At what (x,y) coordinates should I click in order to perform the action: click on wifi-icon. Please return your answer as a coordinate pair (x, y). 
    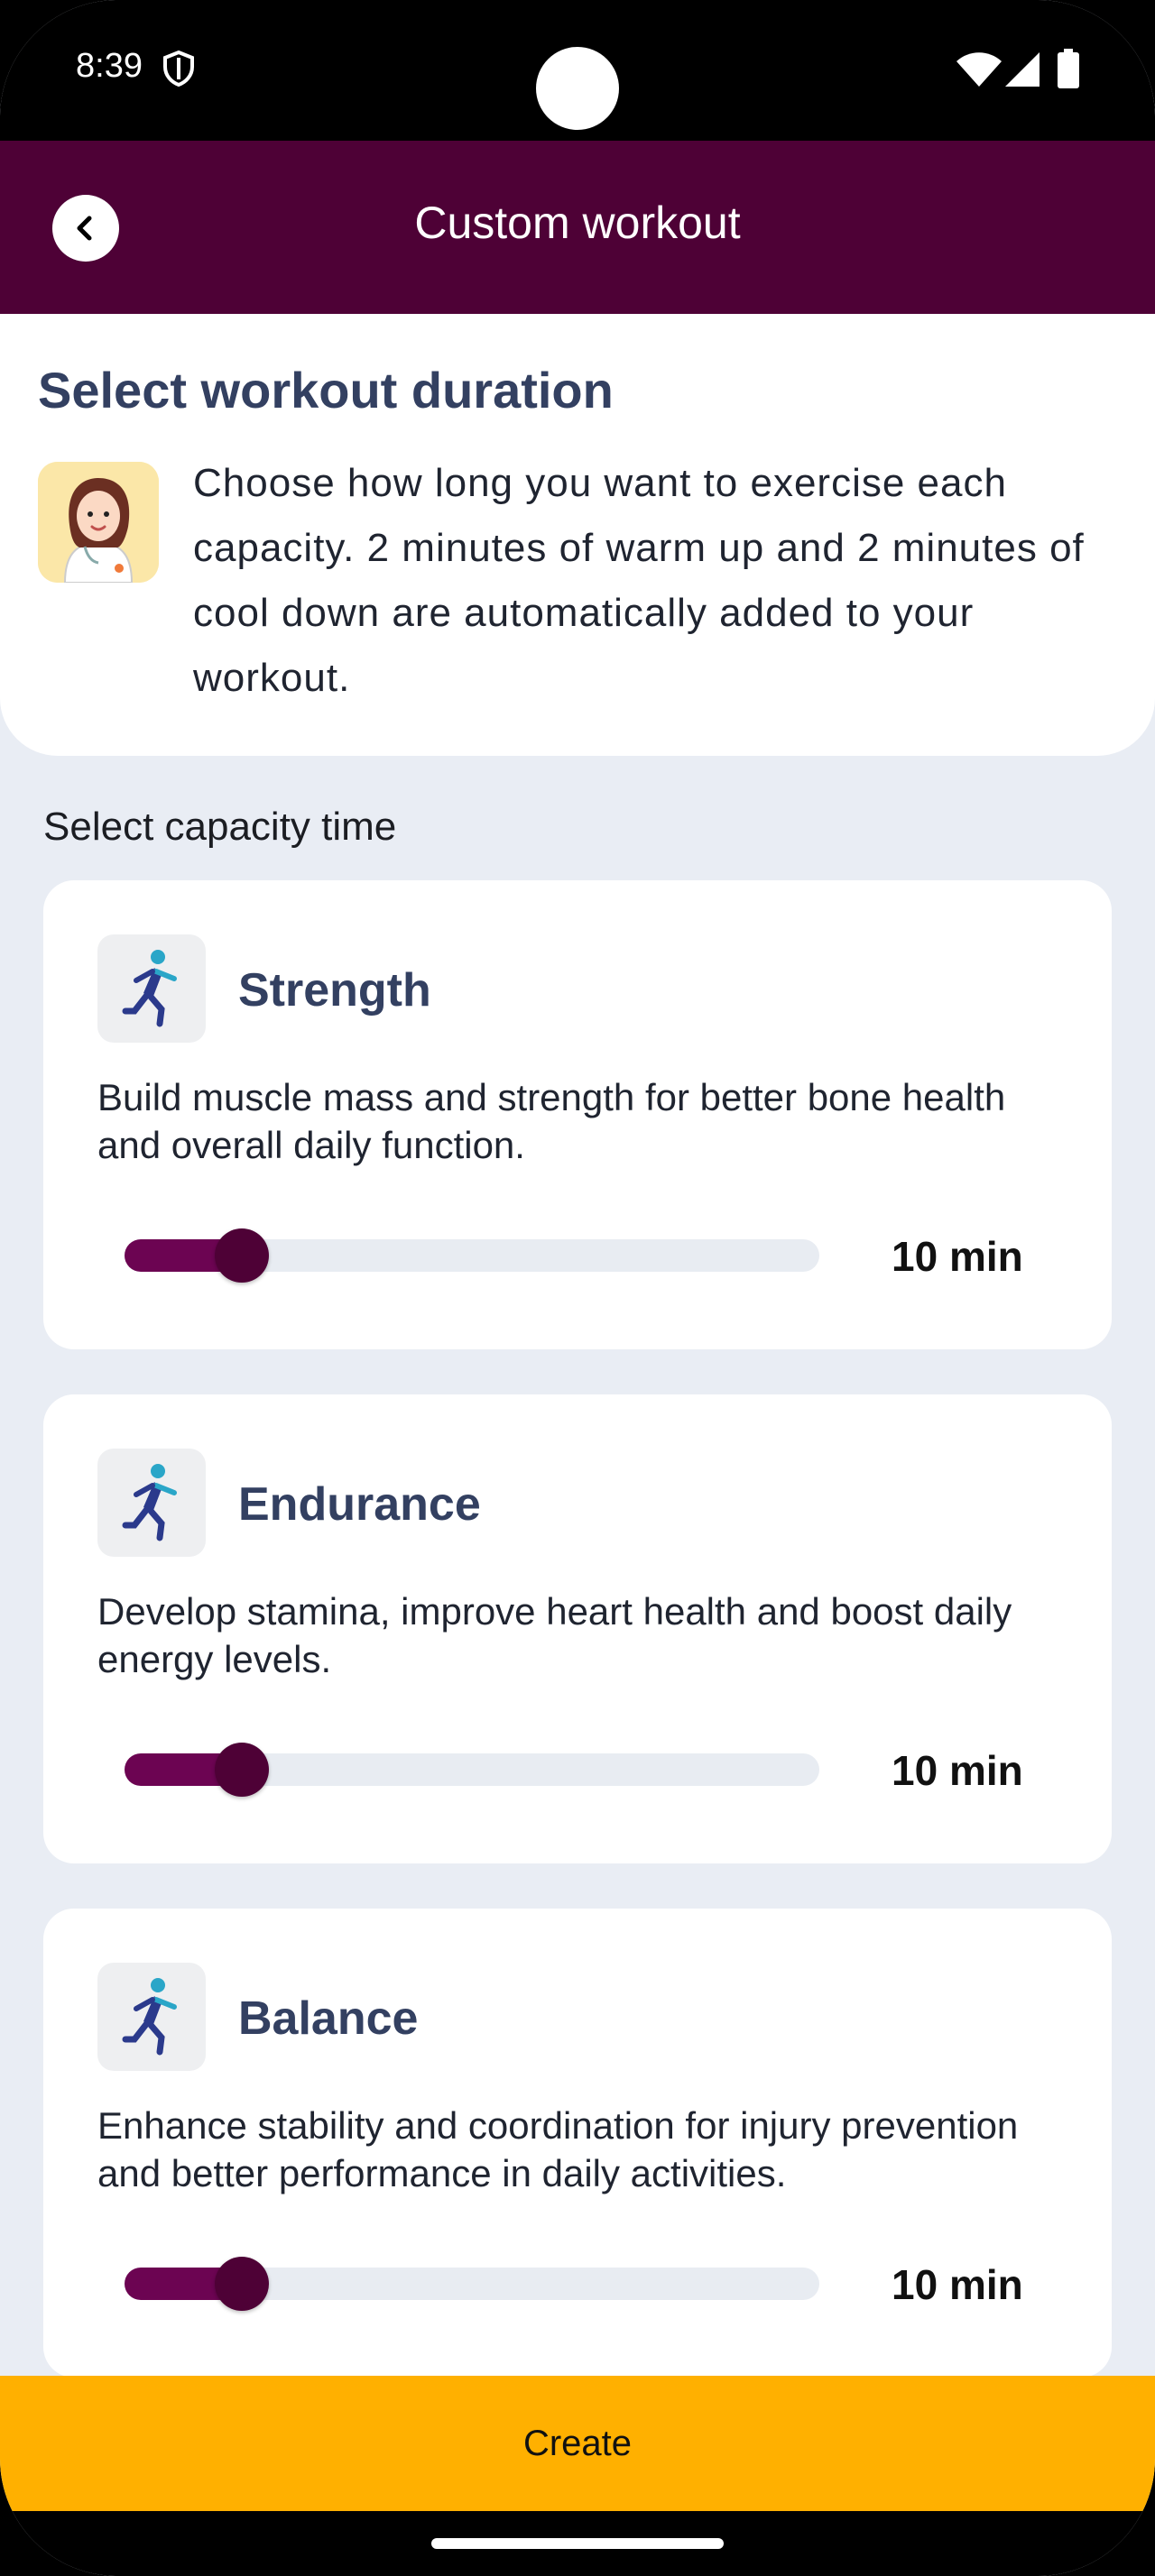
    Looking at the image, I should click on (979, 69).